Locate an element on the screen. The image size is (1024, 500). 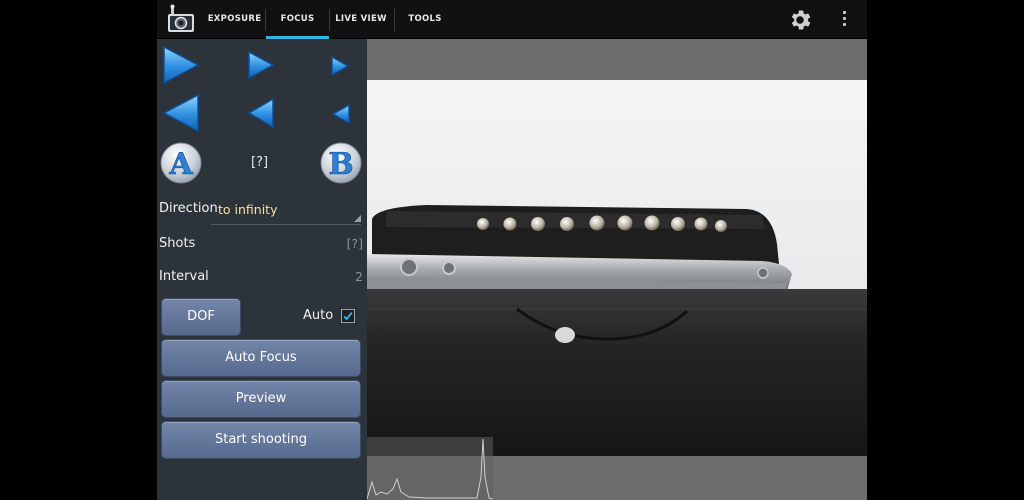
button-a-label: A is located at coordinates (180, 164).